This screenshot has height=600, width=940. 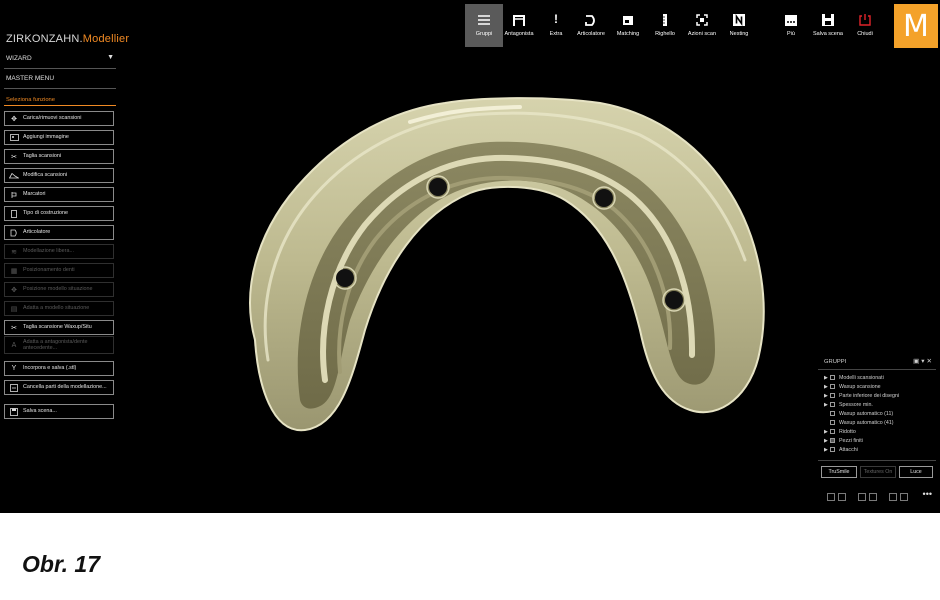 What do you see at coordinates (854, 377) in the screenshot?
I see `group-item: ▶ Modelli scansionati` at bounding box center [854, 377].